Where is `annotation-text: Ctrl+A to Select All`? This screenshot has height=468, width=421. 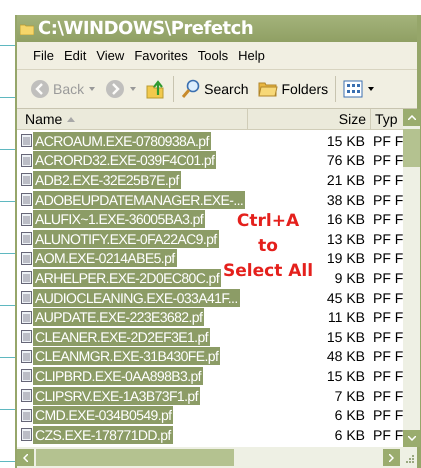
annotation-text: Ctrl+A to Select All is located at coordinates (268, 246).